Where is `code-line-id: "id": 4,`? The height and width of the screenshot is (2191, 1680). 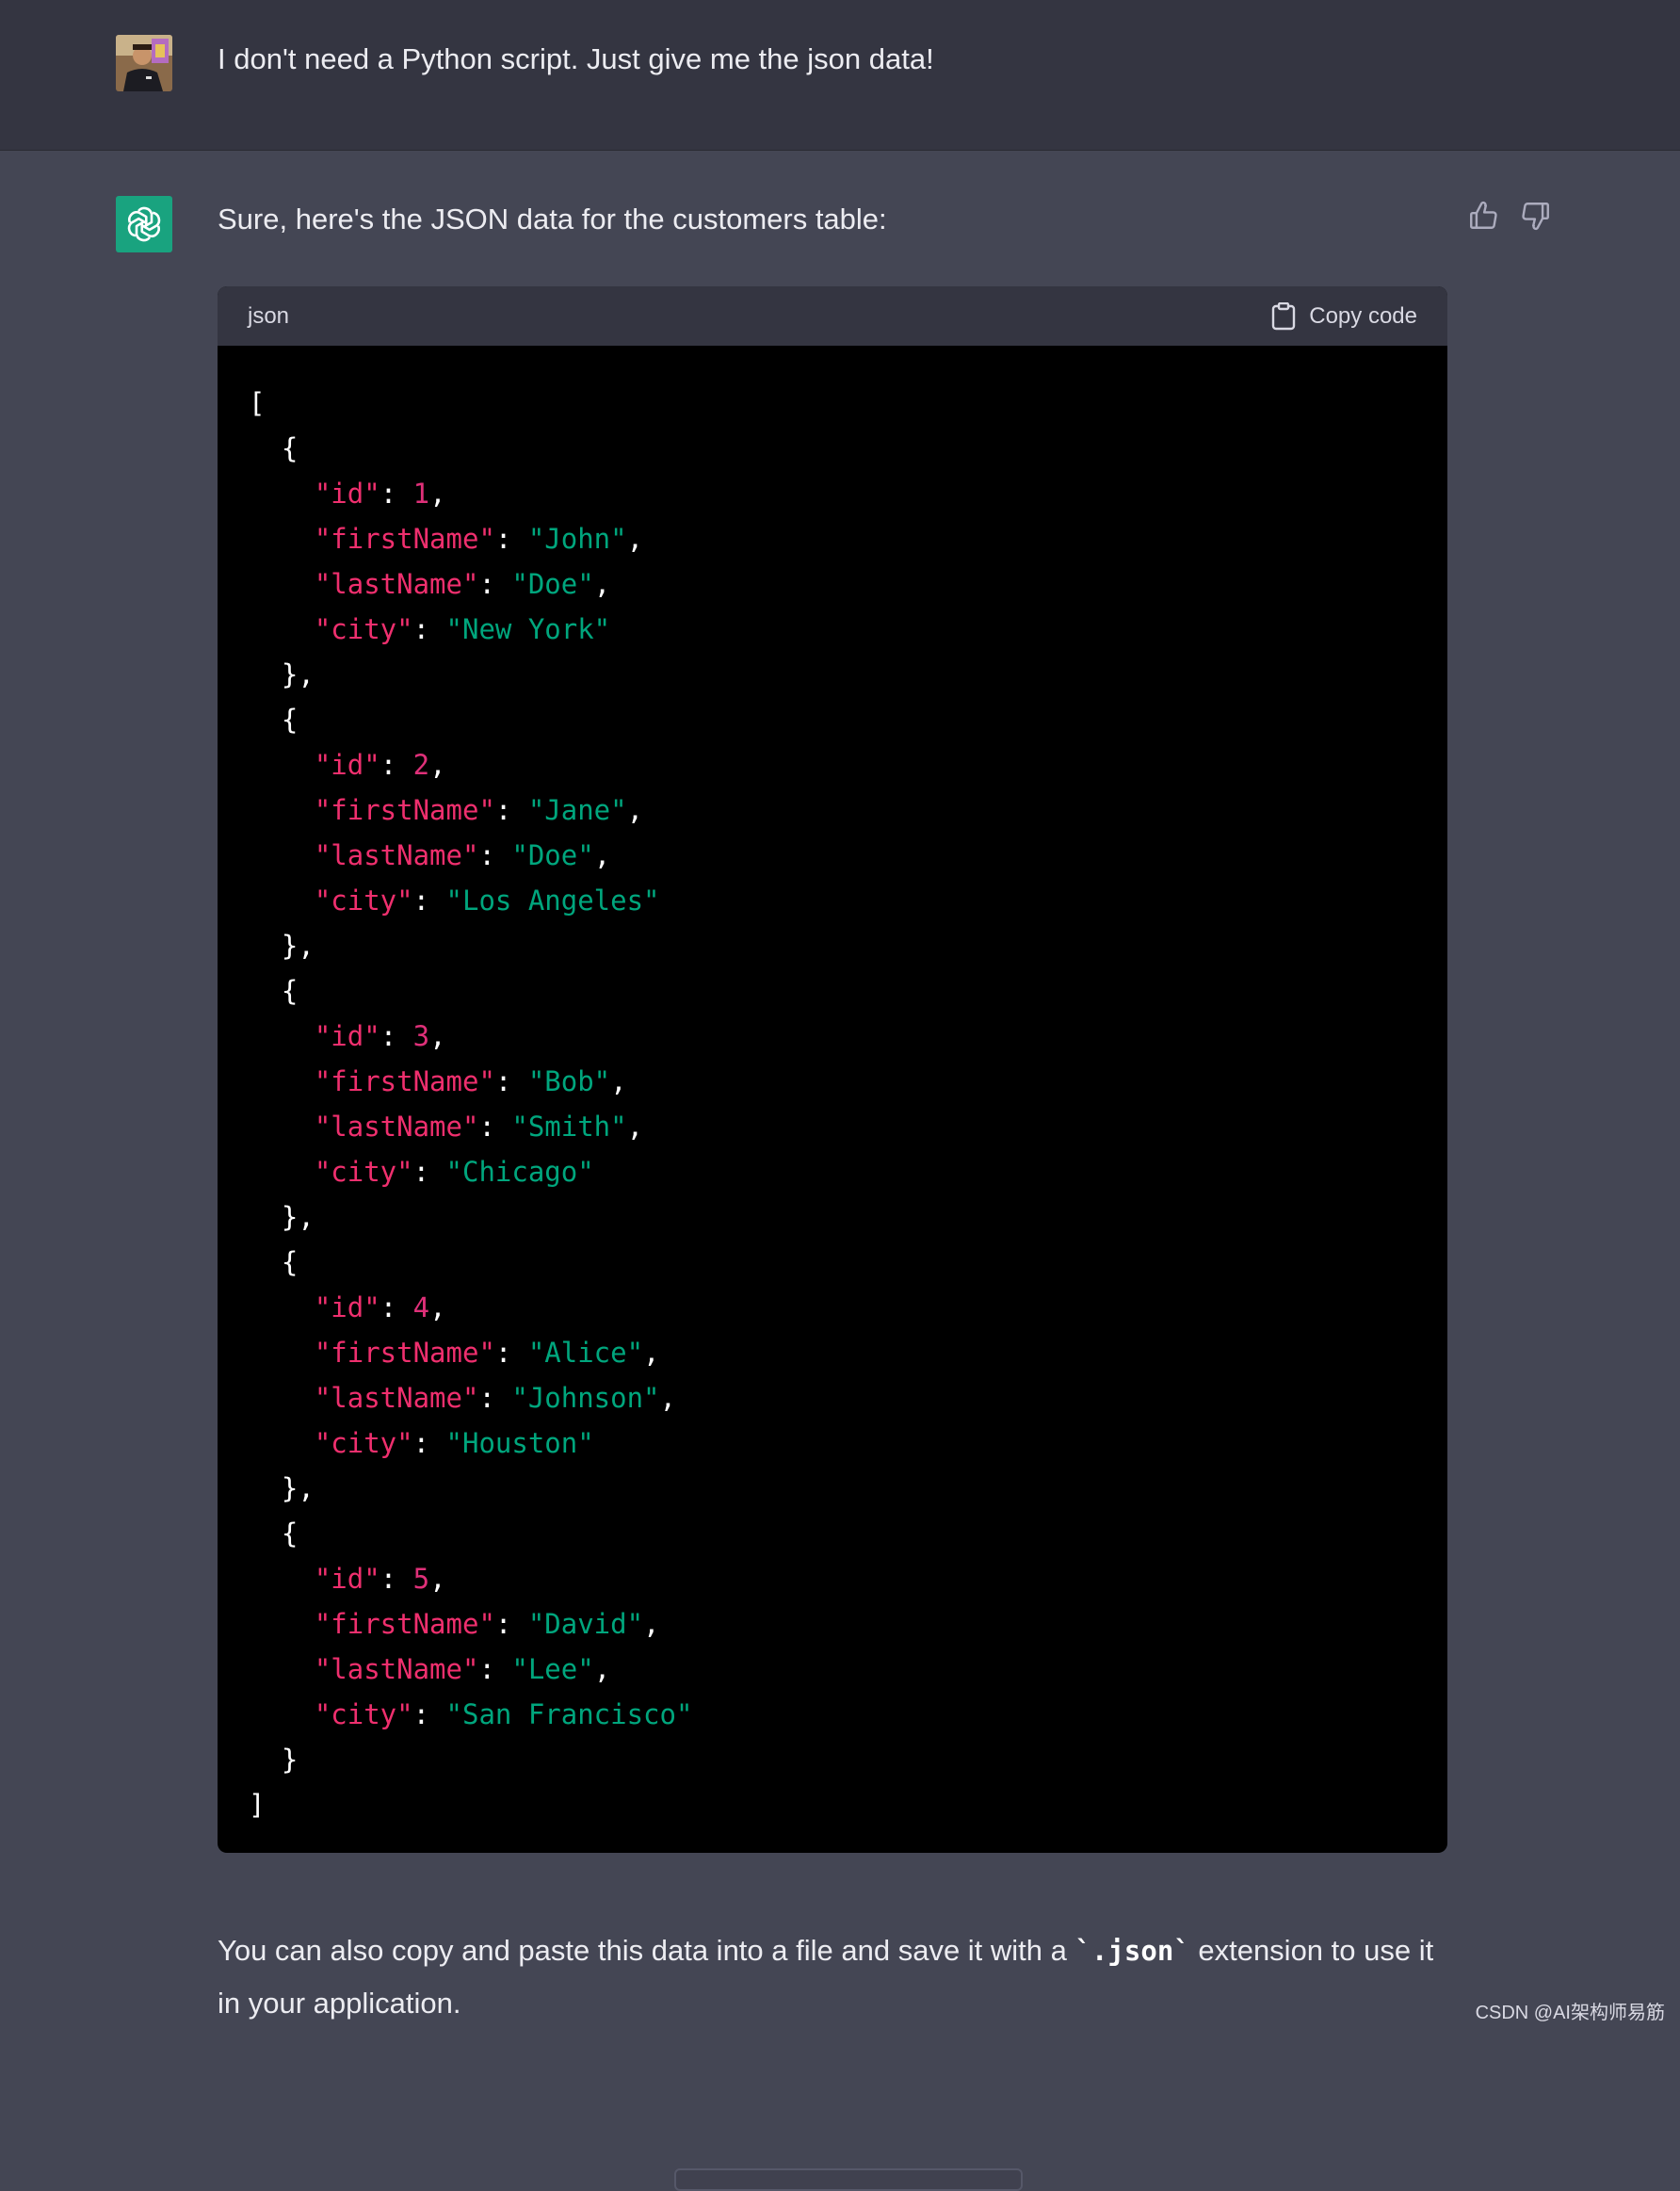
code-line-id: "id": 4, is located at coordinates (380, 1307).